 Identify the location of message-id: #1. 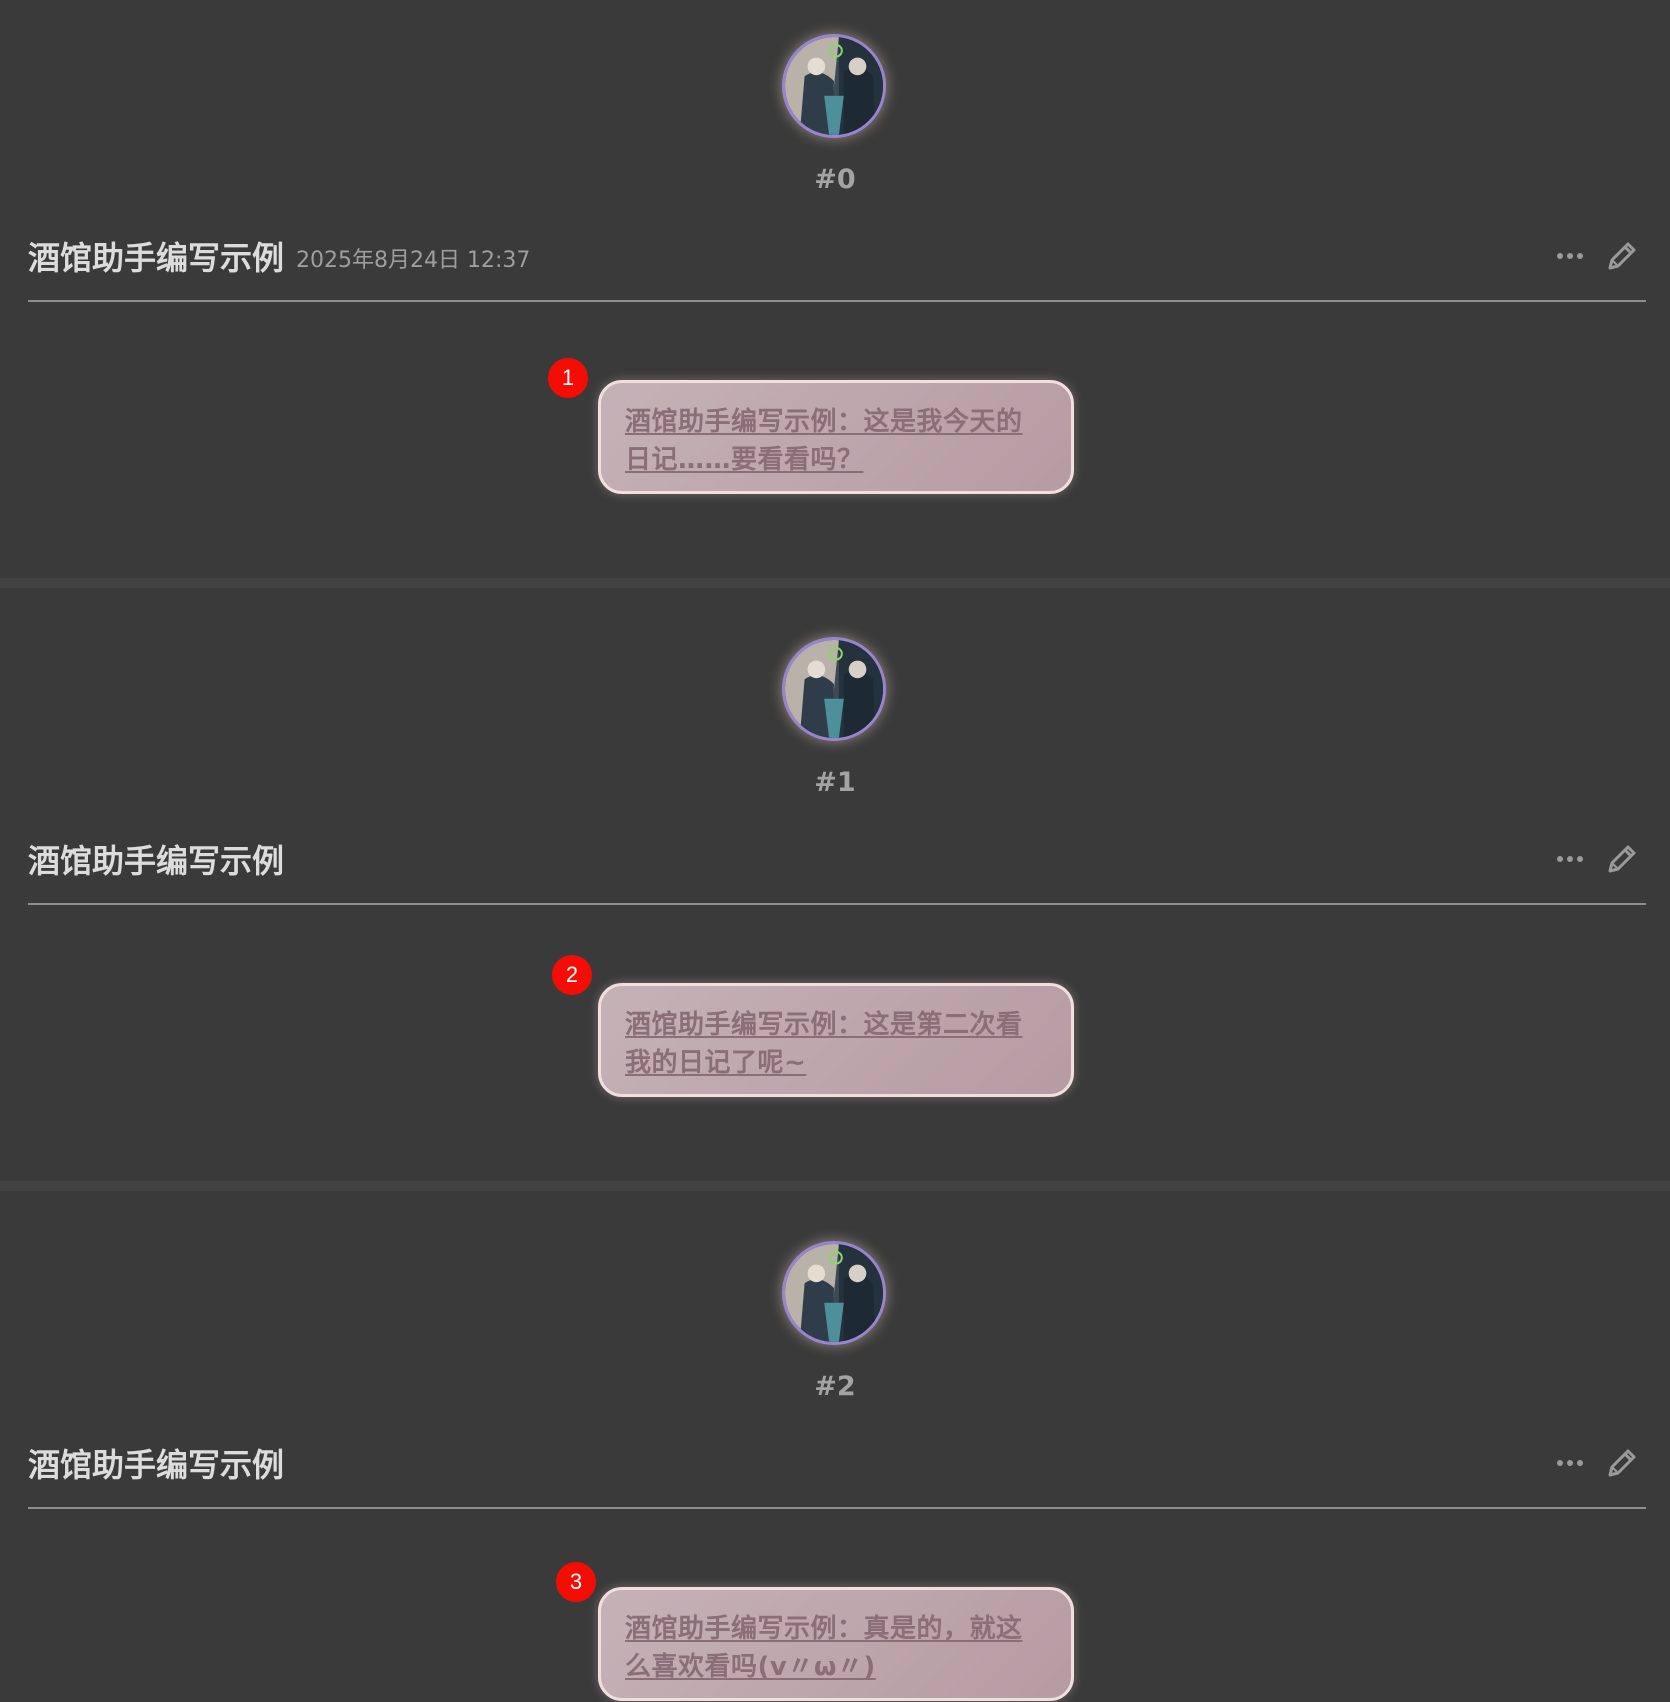
(835, 782).